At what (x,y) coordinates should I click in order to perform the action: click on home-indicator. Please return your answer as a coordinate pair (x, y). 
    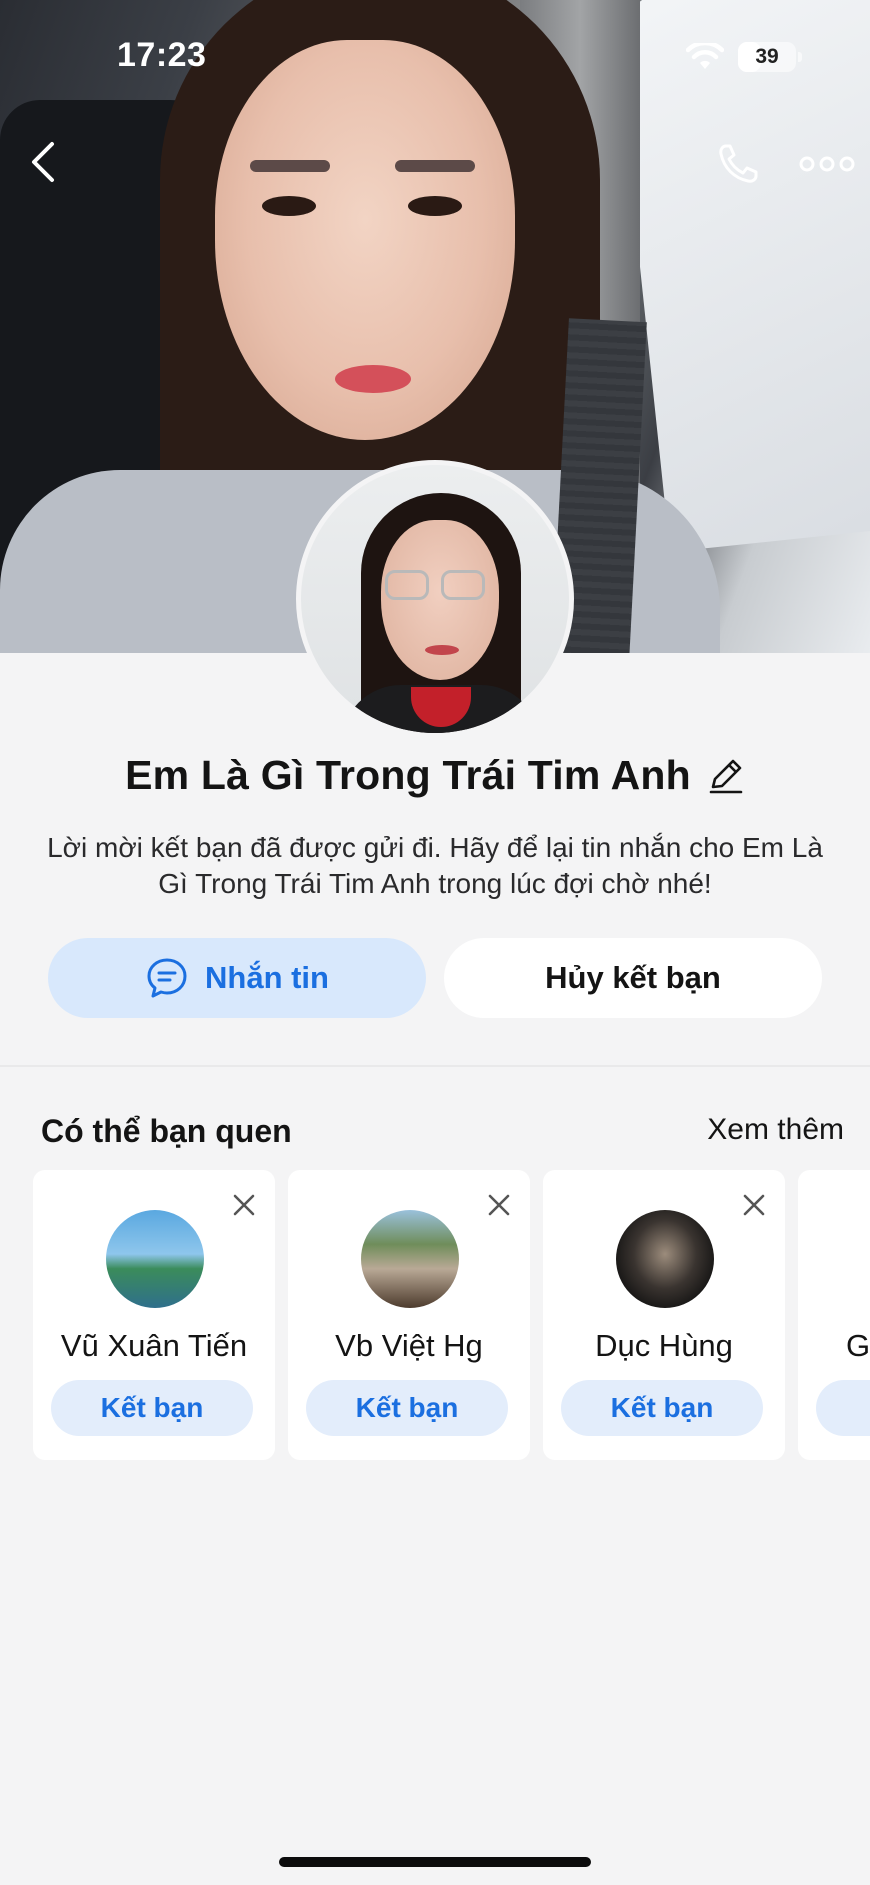
    Looking at the image, I should click on (435, 1862).